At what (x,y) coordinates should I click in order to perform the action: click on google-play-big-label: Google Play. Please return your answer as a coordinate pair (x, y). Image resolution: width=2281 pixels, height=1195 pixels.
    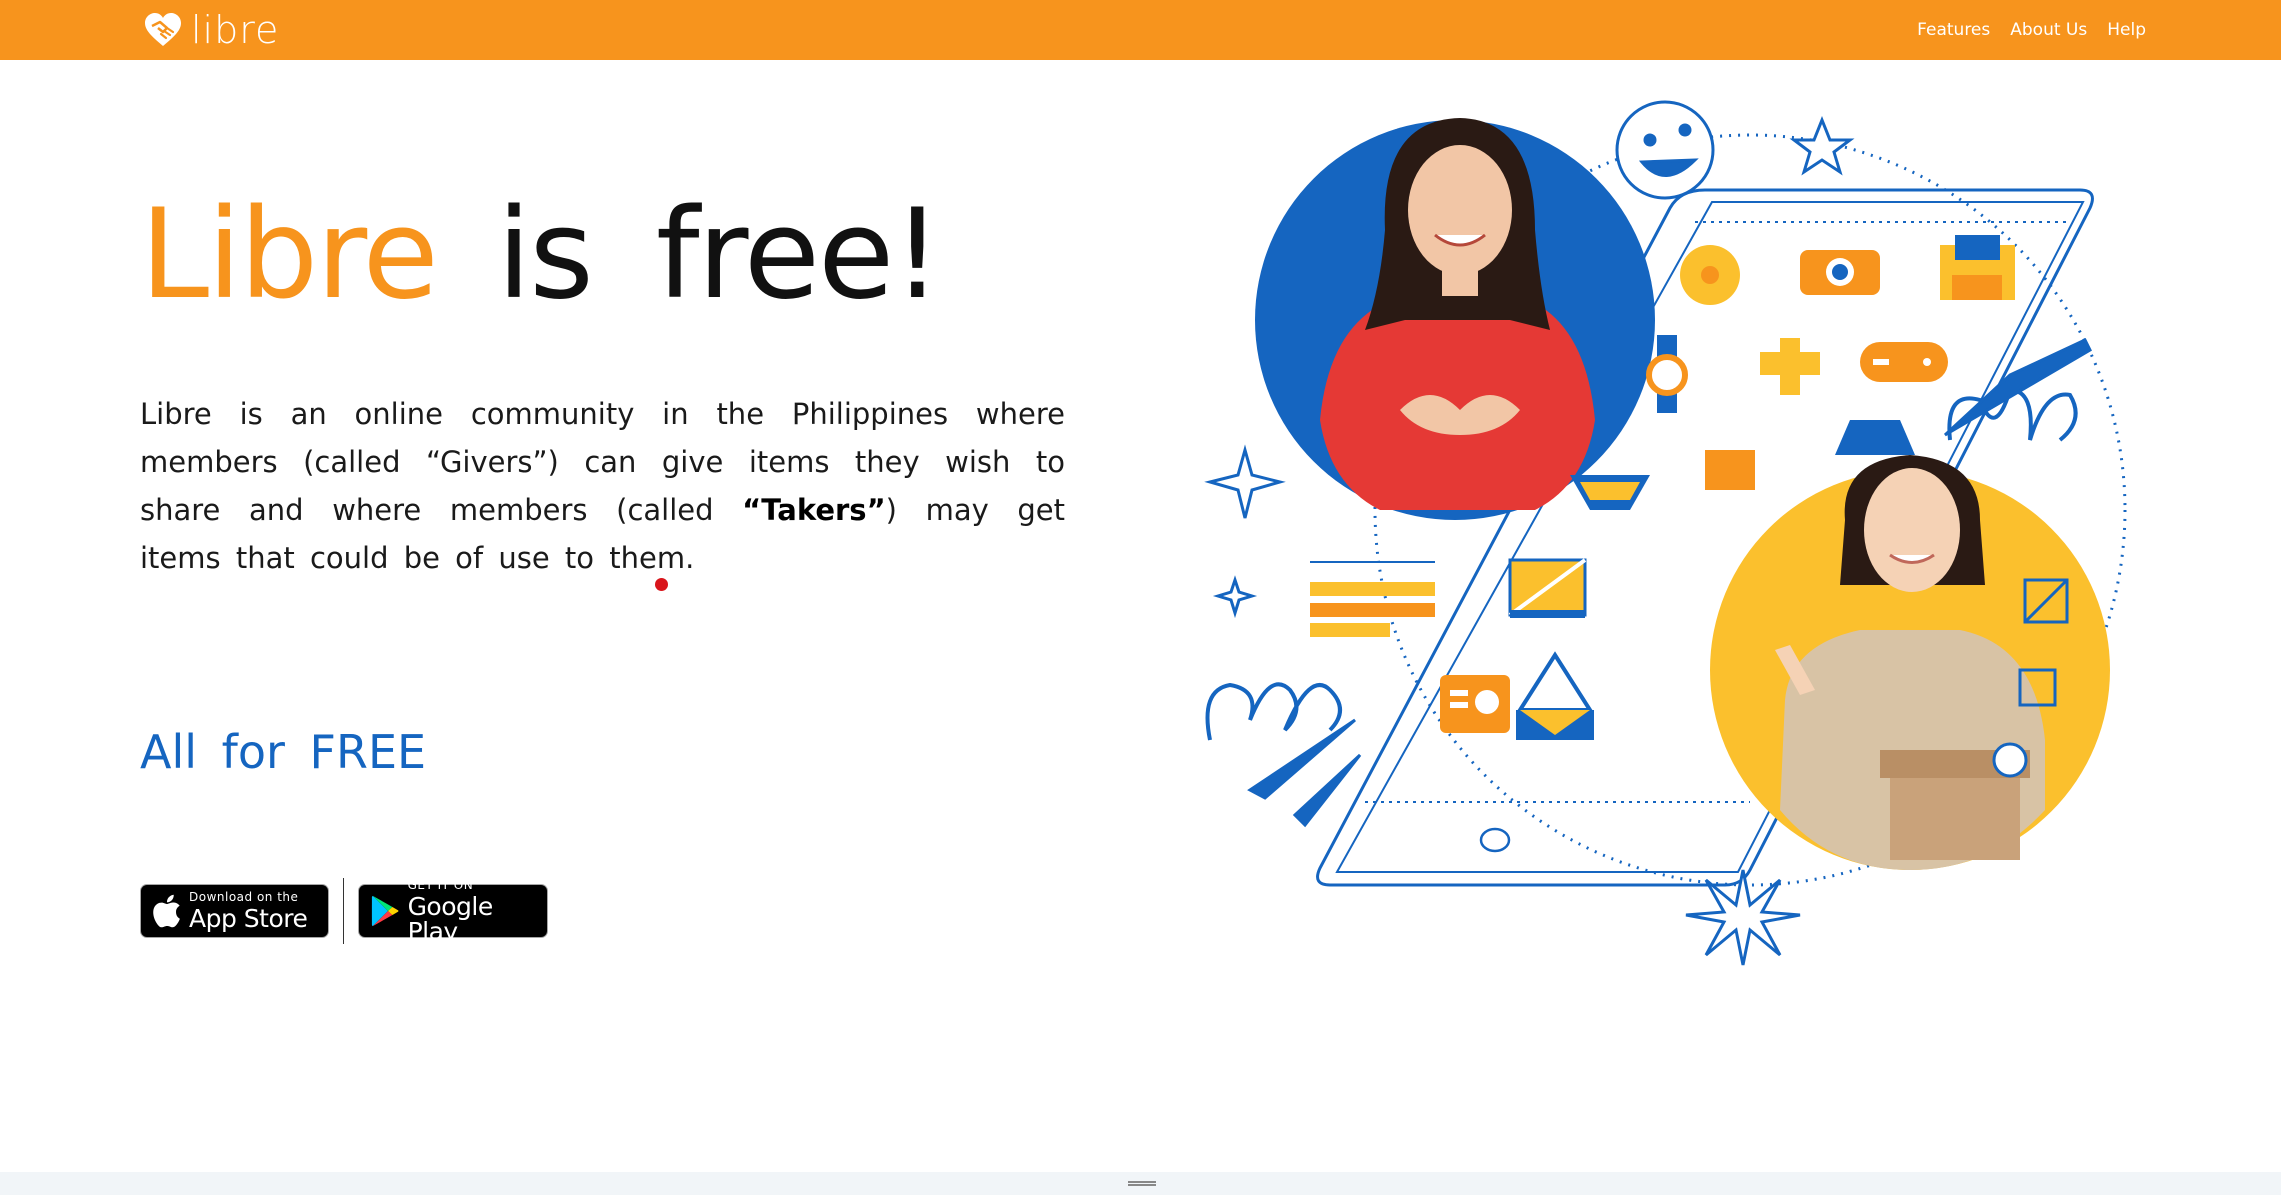
    Looking at the image, I should click on (450, 918).